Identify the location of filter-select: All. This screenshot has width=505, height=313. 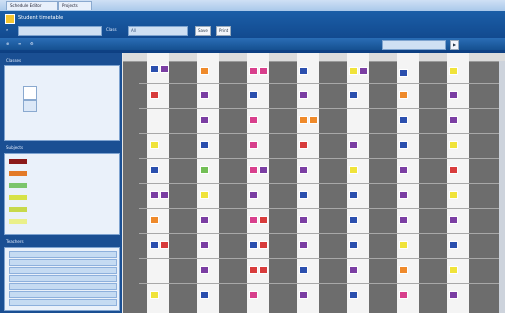
(158, 31).